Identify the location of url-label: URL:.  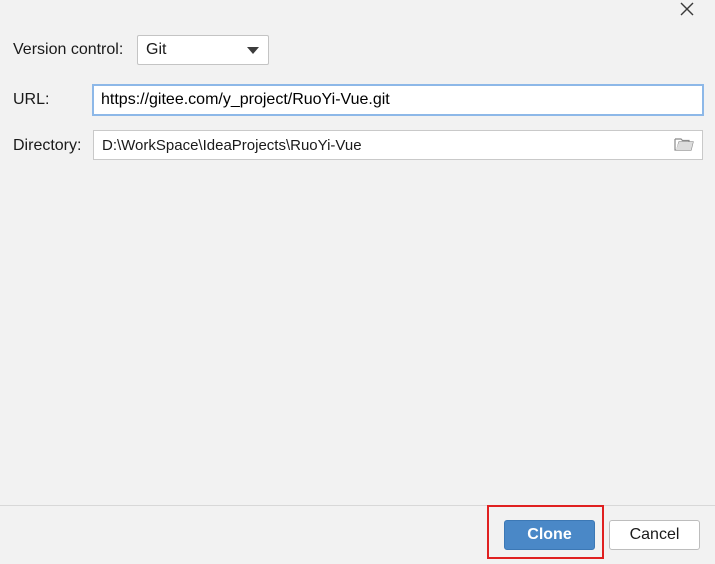
(31, 99).